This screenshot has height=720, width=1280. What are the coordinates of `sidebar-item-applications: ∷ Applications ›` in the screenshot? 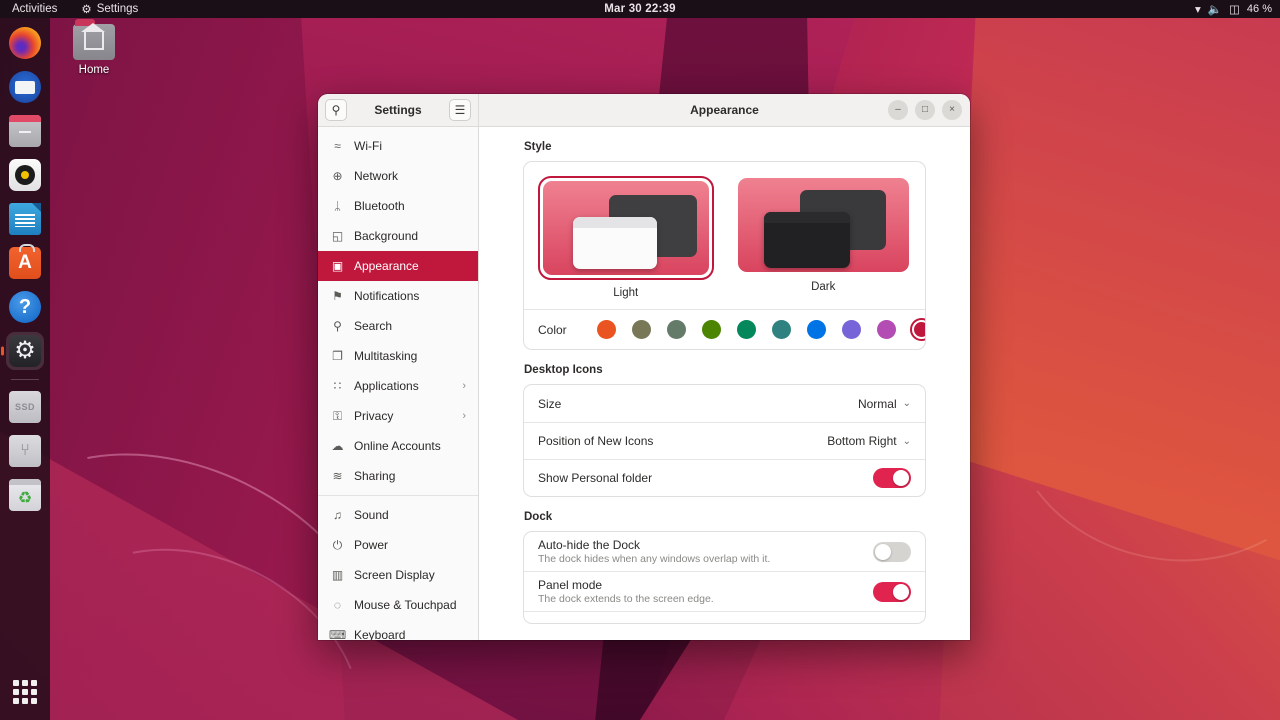 It's located at (398, 386).